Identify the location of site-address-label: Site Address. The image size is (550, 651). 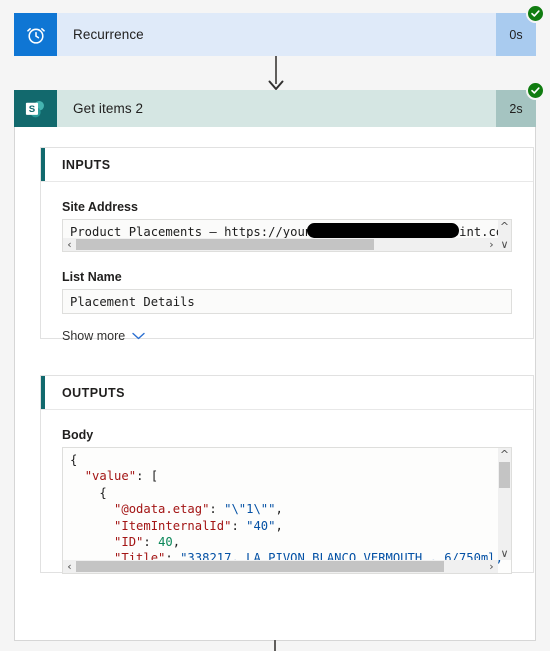
(100, 207).